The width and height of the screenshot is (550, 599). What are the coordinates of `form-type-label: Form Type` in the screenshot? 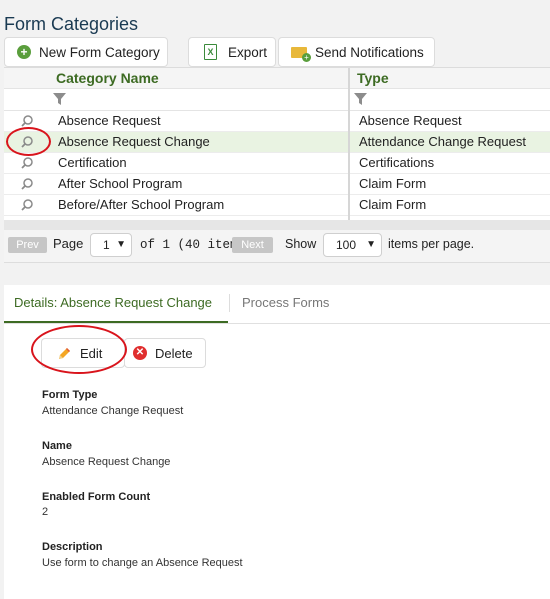 It's located at (70, 395).